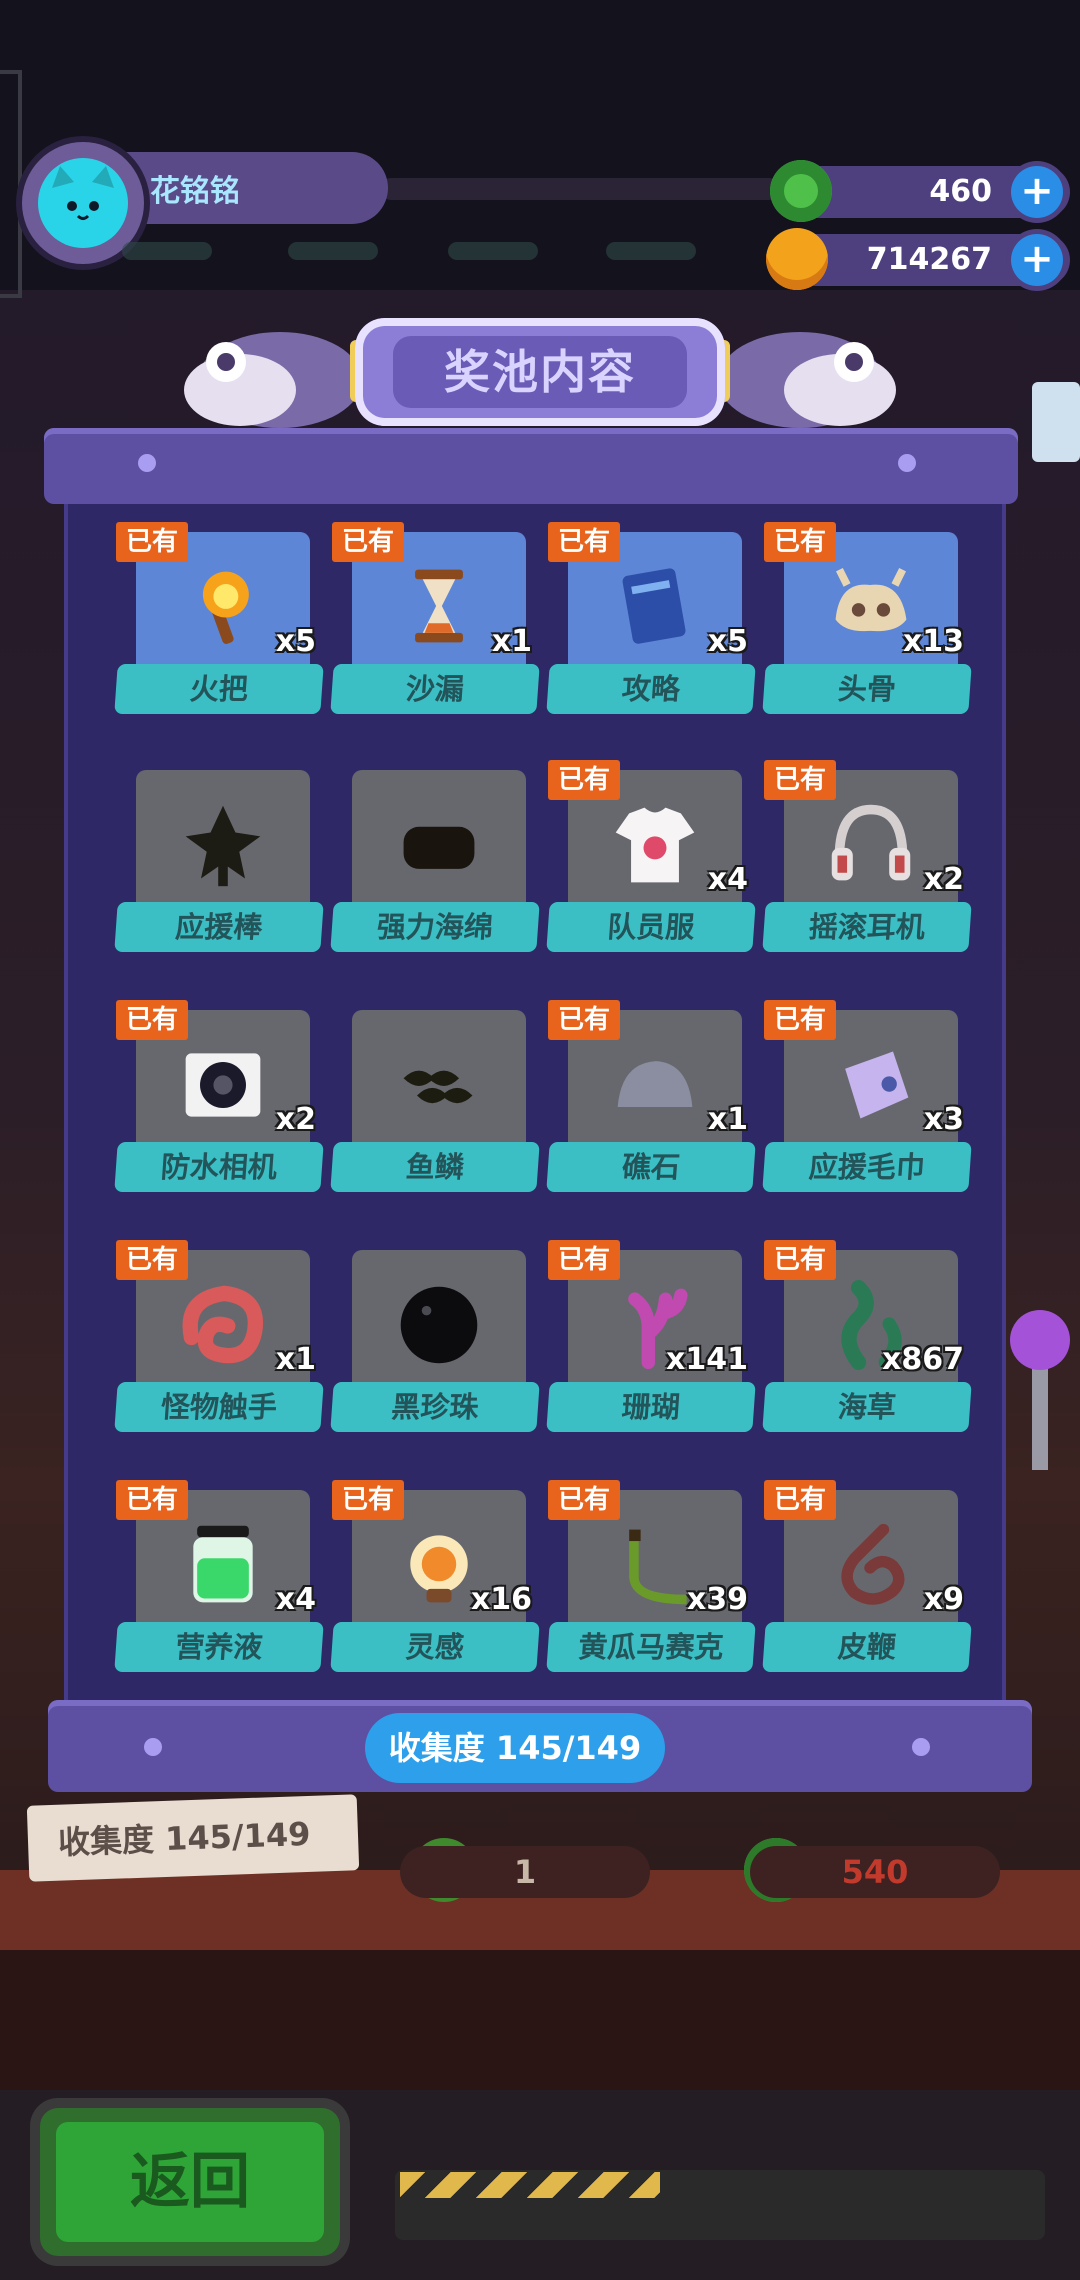 This screenshot has height=2280, width=1080. I want to click on item-name: 摇滚耳机, so click(867, 927).